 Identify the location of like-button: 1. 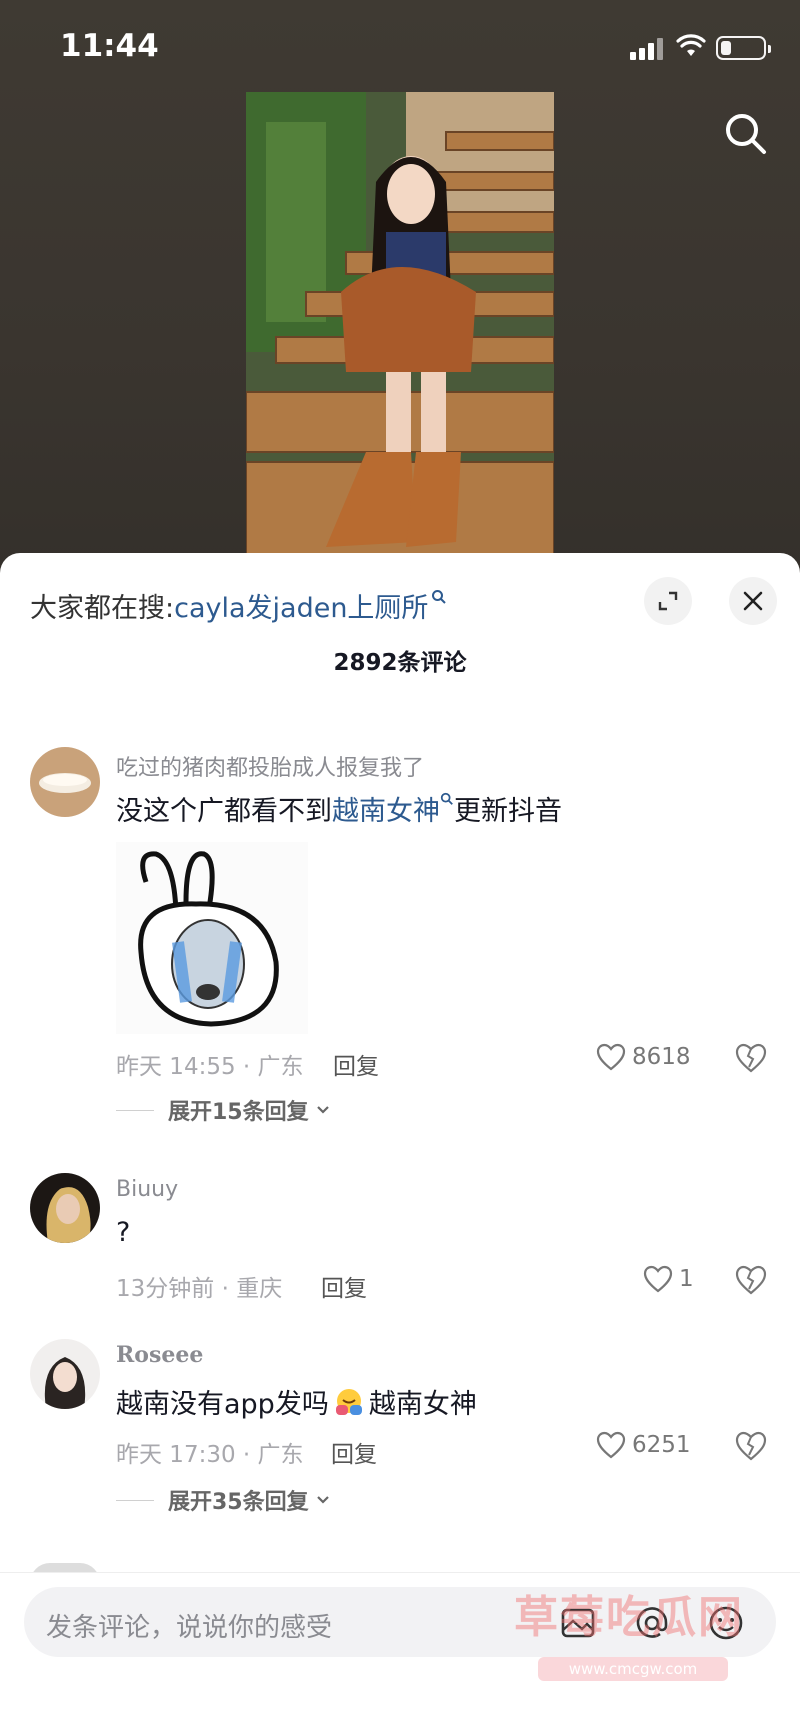
(668, 1279).